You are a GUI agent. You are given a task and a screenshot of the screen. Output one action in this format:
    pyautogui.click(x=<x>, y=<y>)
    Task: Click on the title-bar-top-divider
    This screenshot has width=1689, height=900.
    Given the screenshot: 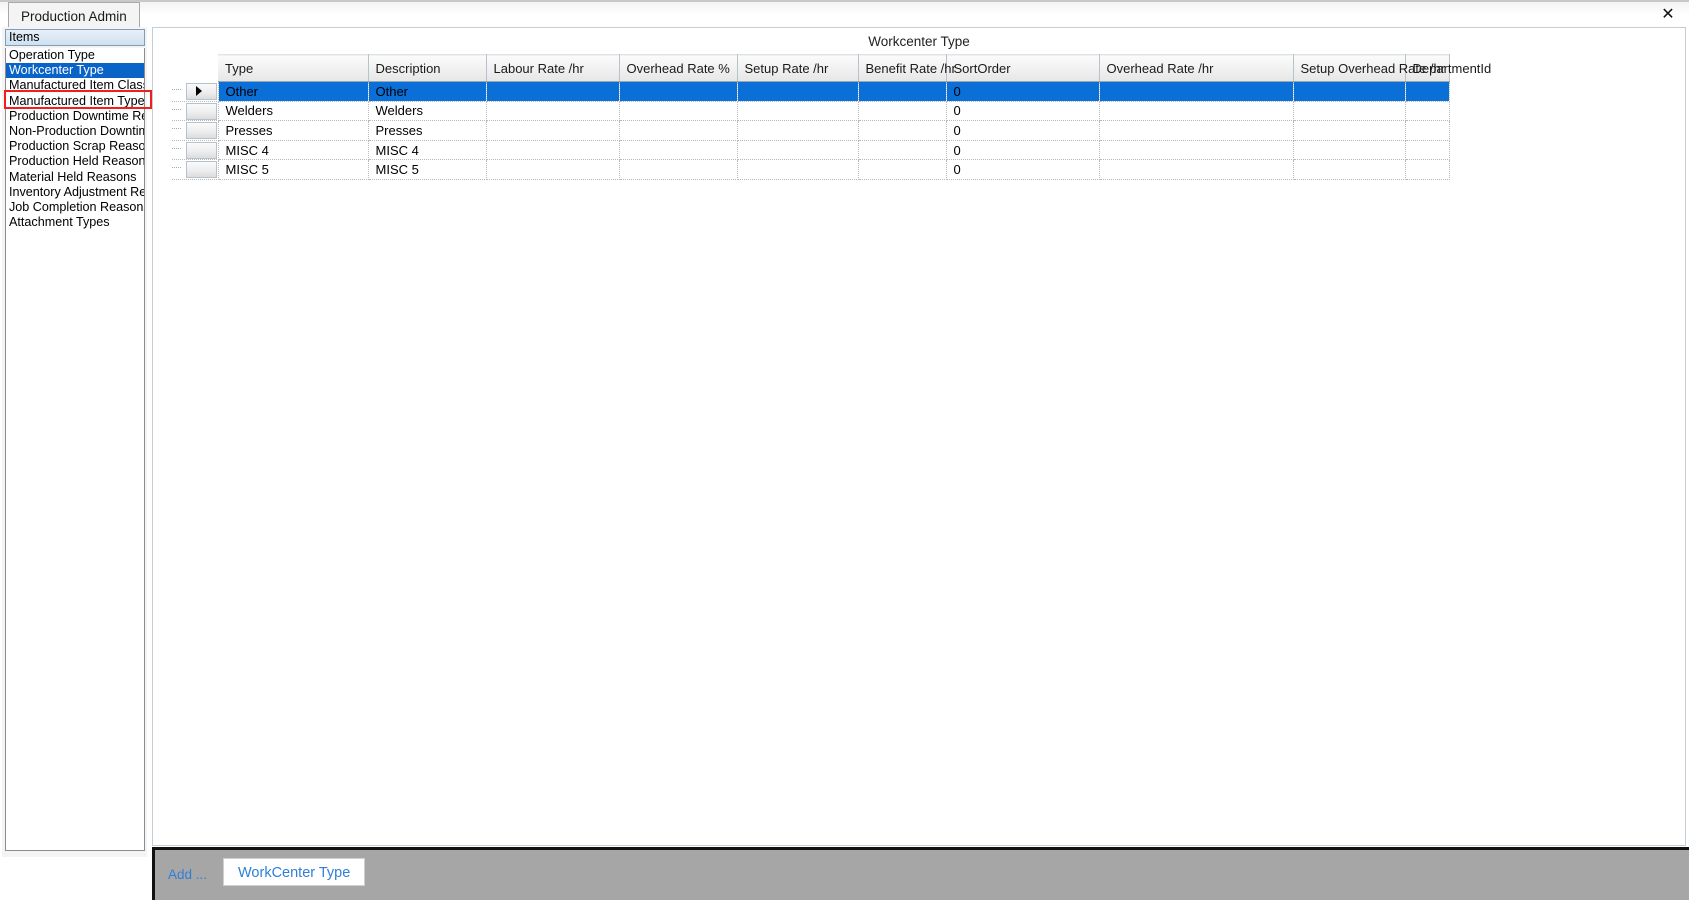 What is the action you would take?
    pyautogui.click(x=844, y=1)
    